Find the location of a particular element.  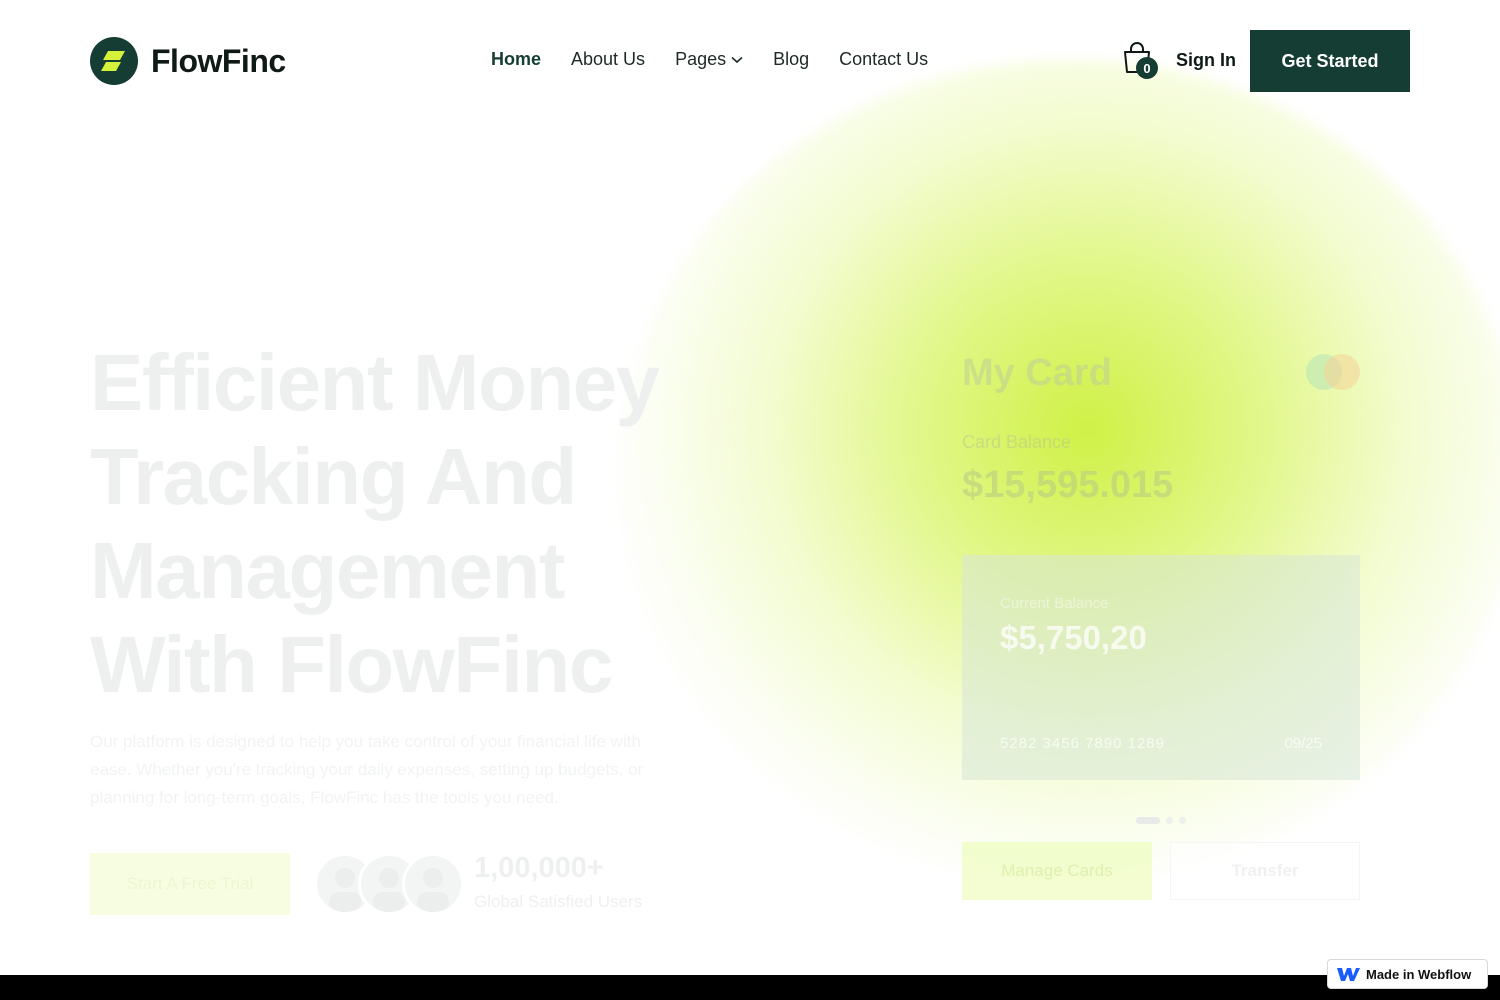

hero-title-line: Efficient Money is located at coordinates (375, 382).